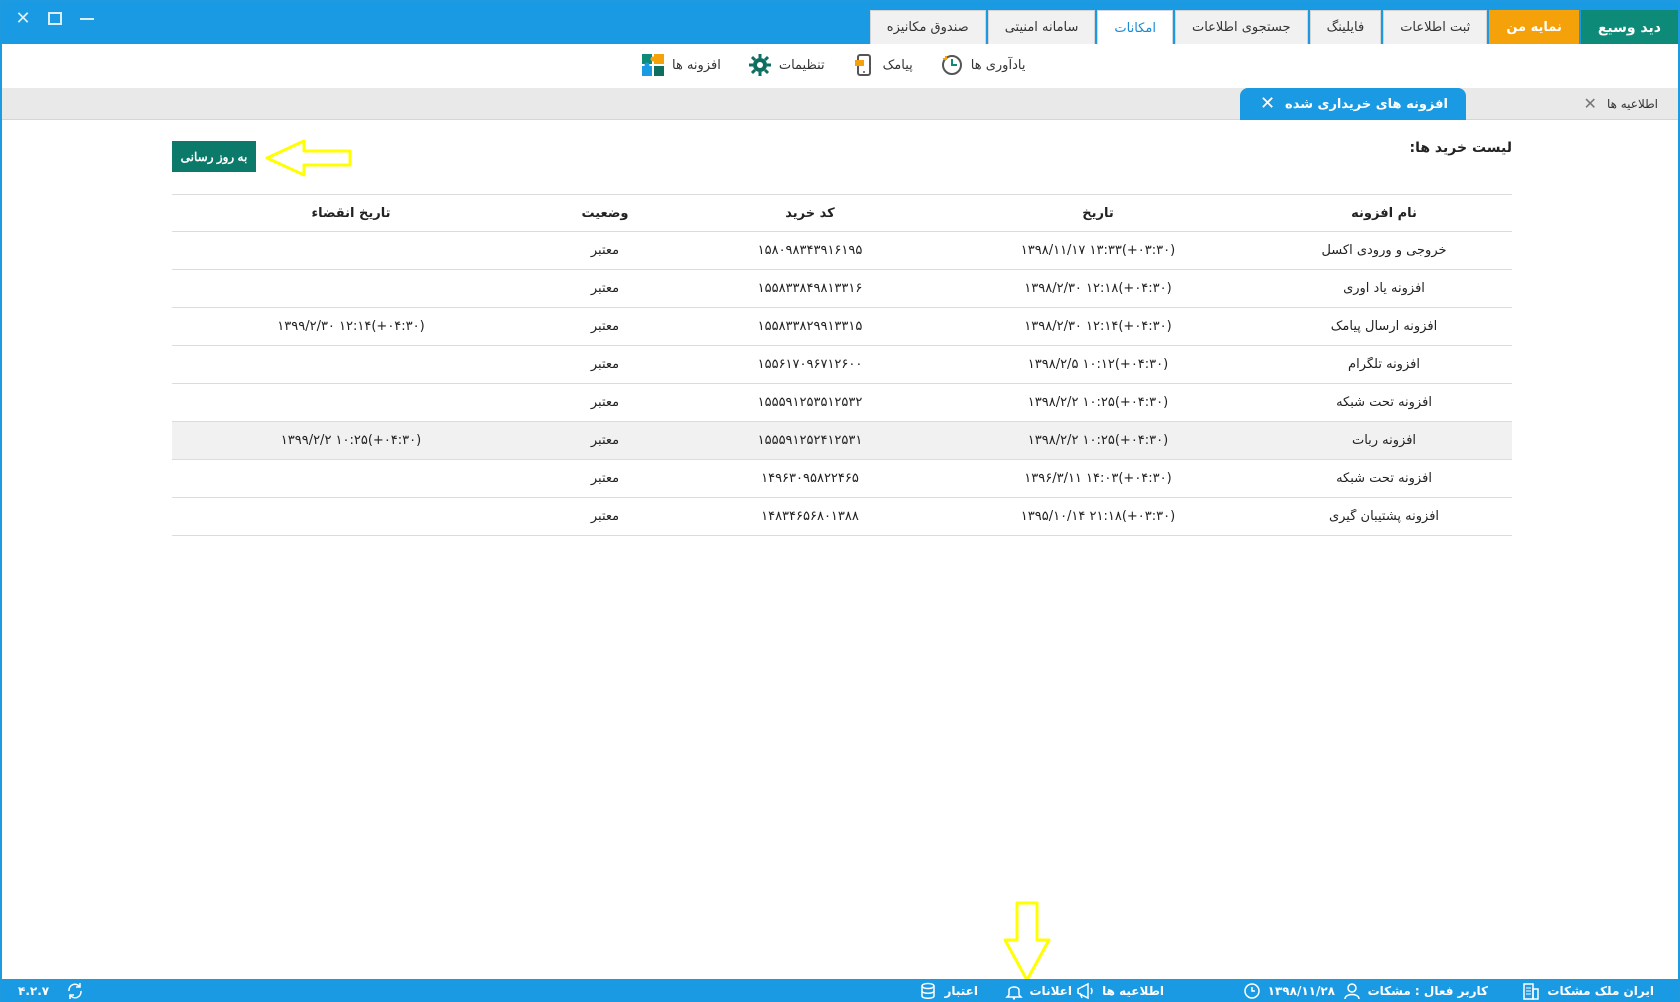  I want to click on active-user-label: کاربر فعال : مشکات, so click(1427, 991).